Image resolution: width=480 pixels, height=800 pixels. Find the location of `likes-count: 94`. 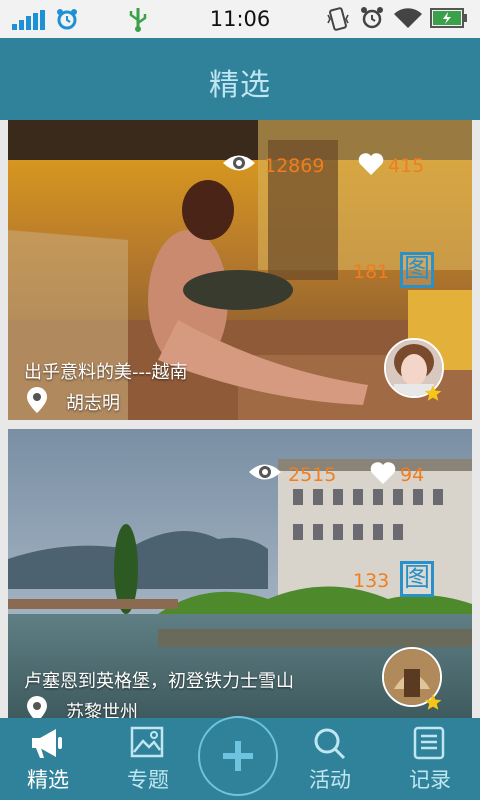

likes-count: 94 is located at coordinates (412, 475).